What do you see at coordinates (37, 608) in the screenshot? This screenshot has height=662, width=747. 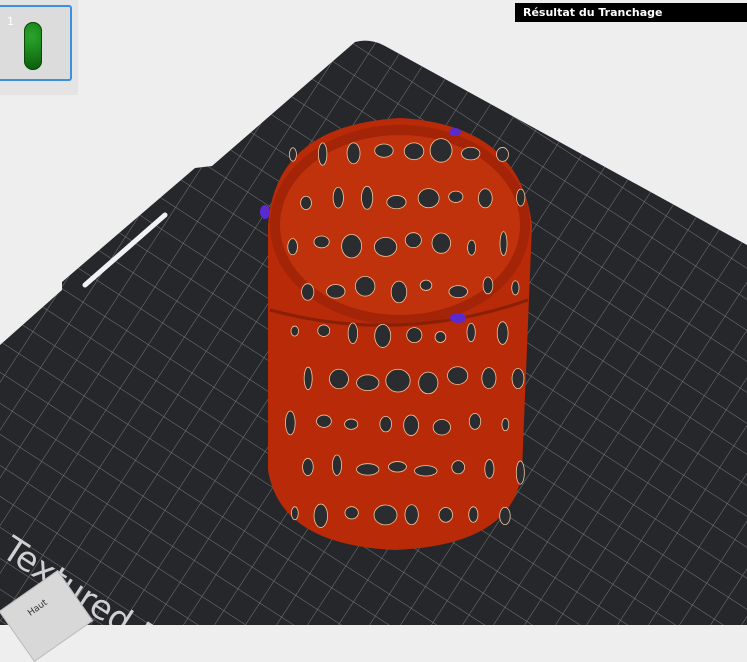 I see `view-cube-top-face: Haut` at bounding box center [37, 608].